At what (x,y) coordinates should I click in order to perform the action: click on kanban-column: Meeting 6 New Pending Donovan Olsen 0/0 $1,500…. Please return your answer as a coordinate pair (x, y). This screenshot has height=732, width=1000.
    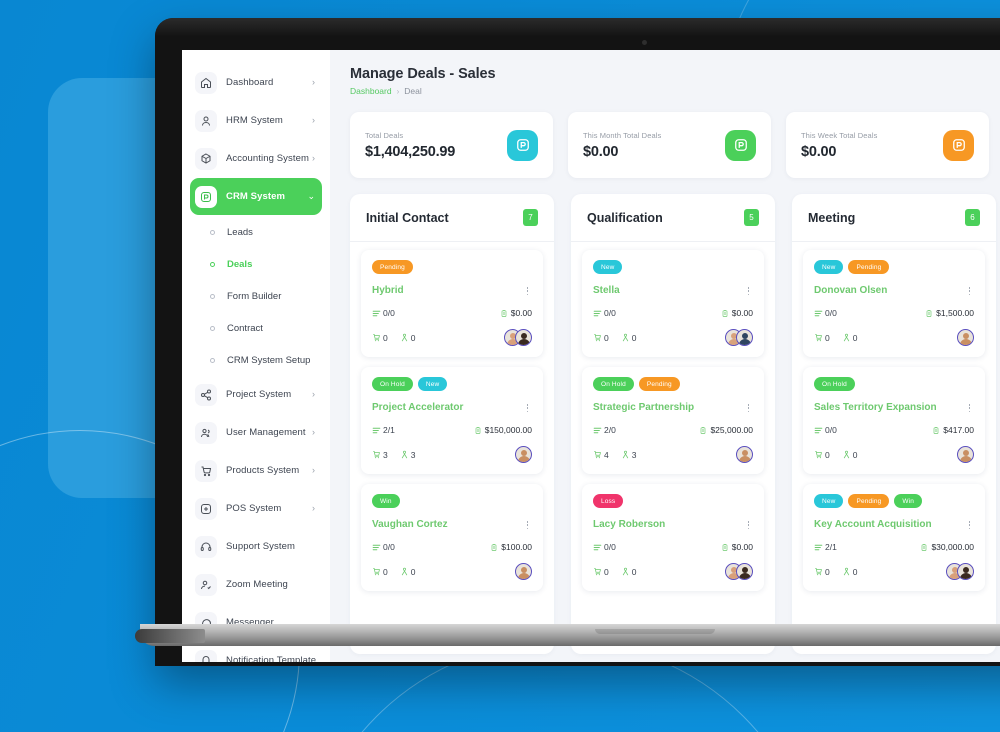
    Looking at the image, I should click on (894, 424).